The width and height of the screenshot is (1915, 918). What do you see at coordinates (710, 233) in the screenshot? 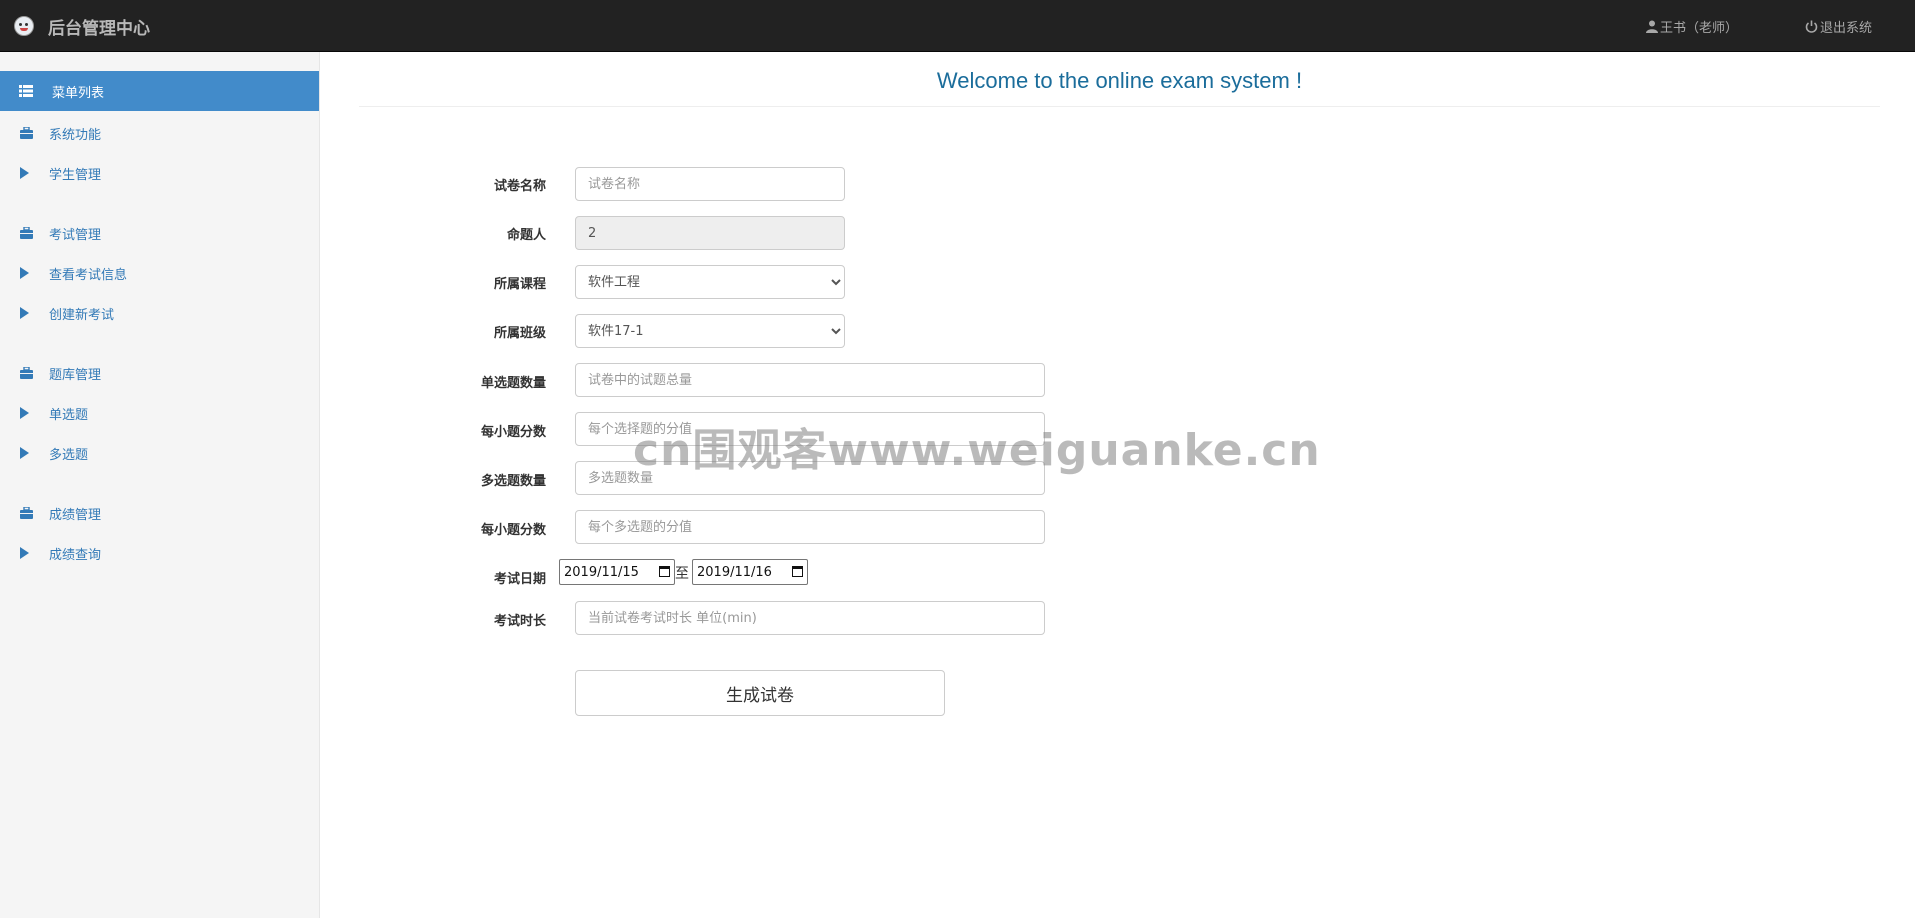
I see `author-input` at bounding box center [710, 233].